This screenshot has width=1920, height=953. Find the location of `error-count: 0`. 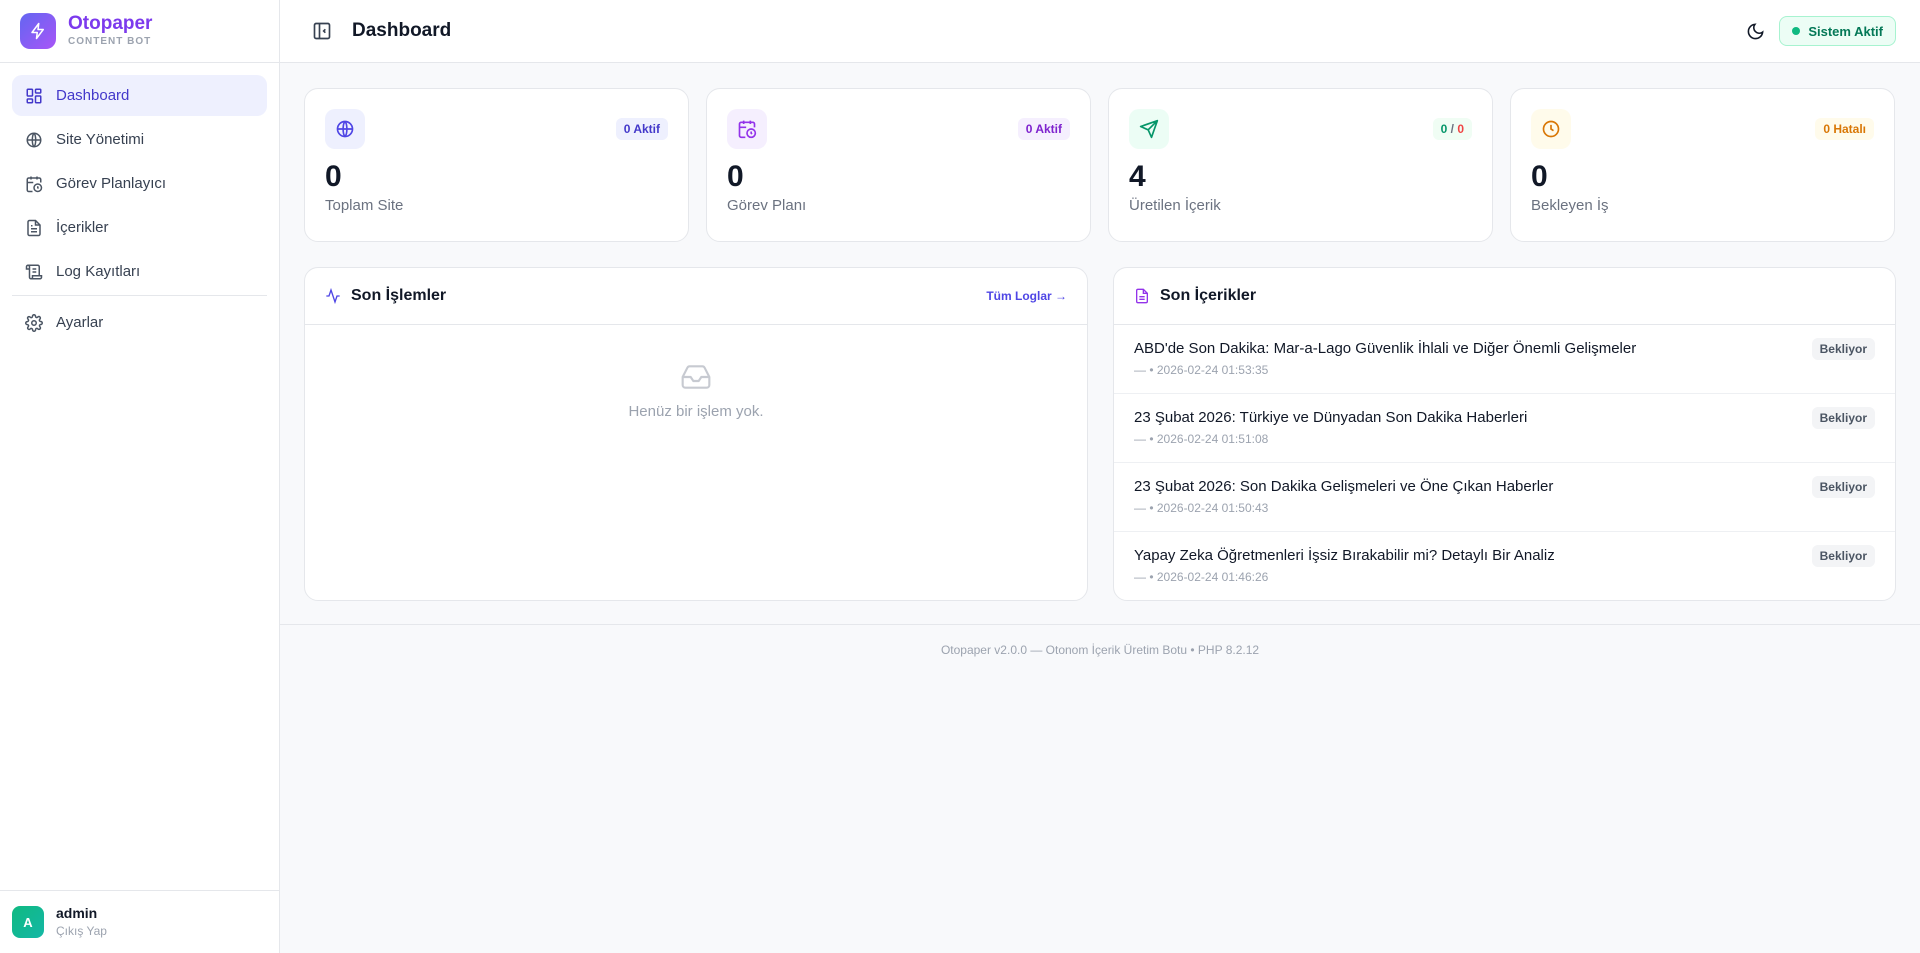

error-count: 0 is located at coordinates (1460, 129).